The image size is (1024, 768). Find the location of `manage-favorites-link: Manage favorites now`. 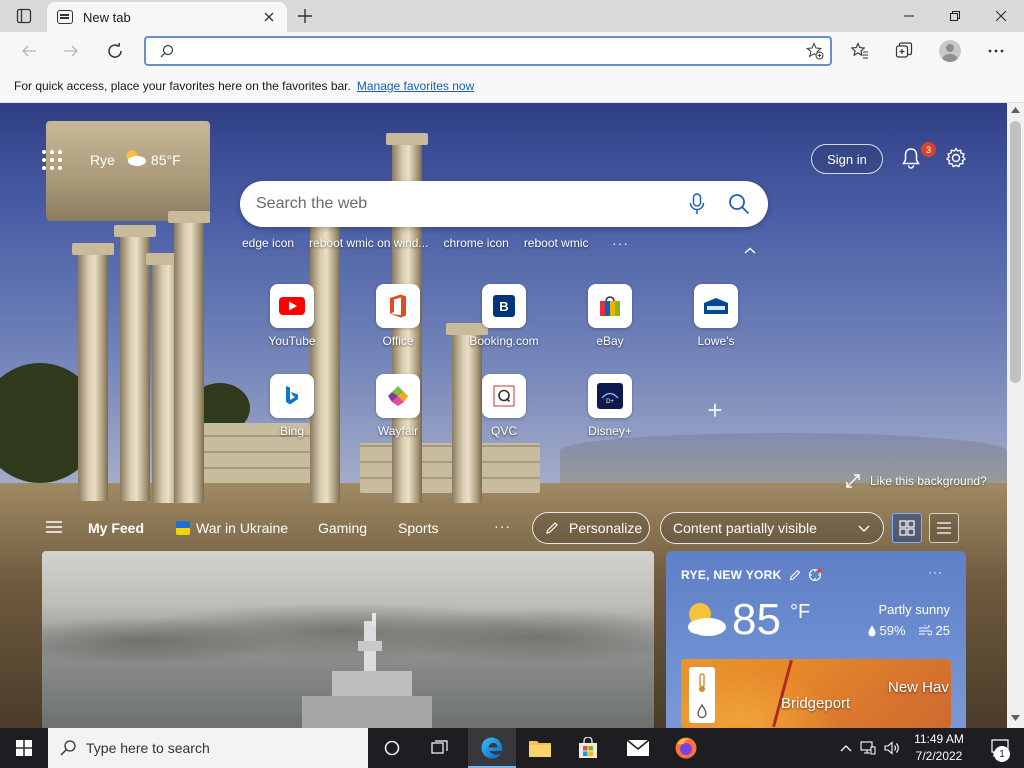

manage-favorites-link: Manage favorites now is located at coordinates (415, 86).